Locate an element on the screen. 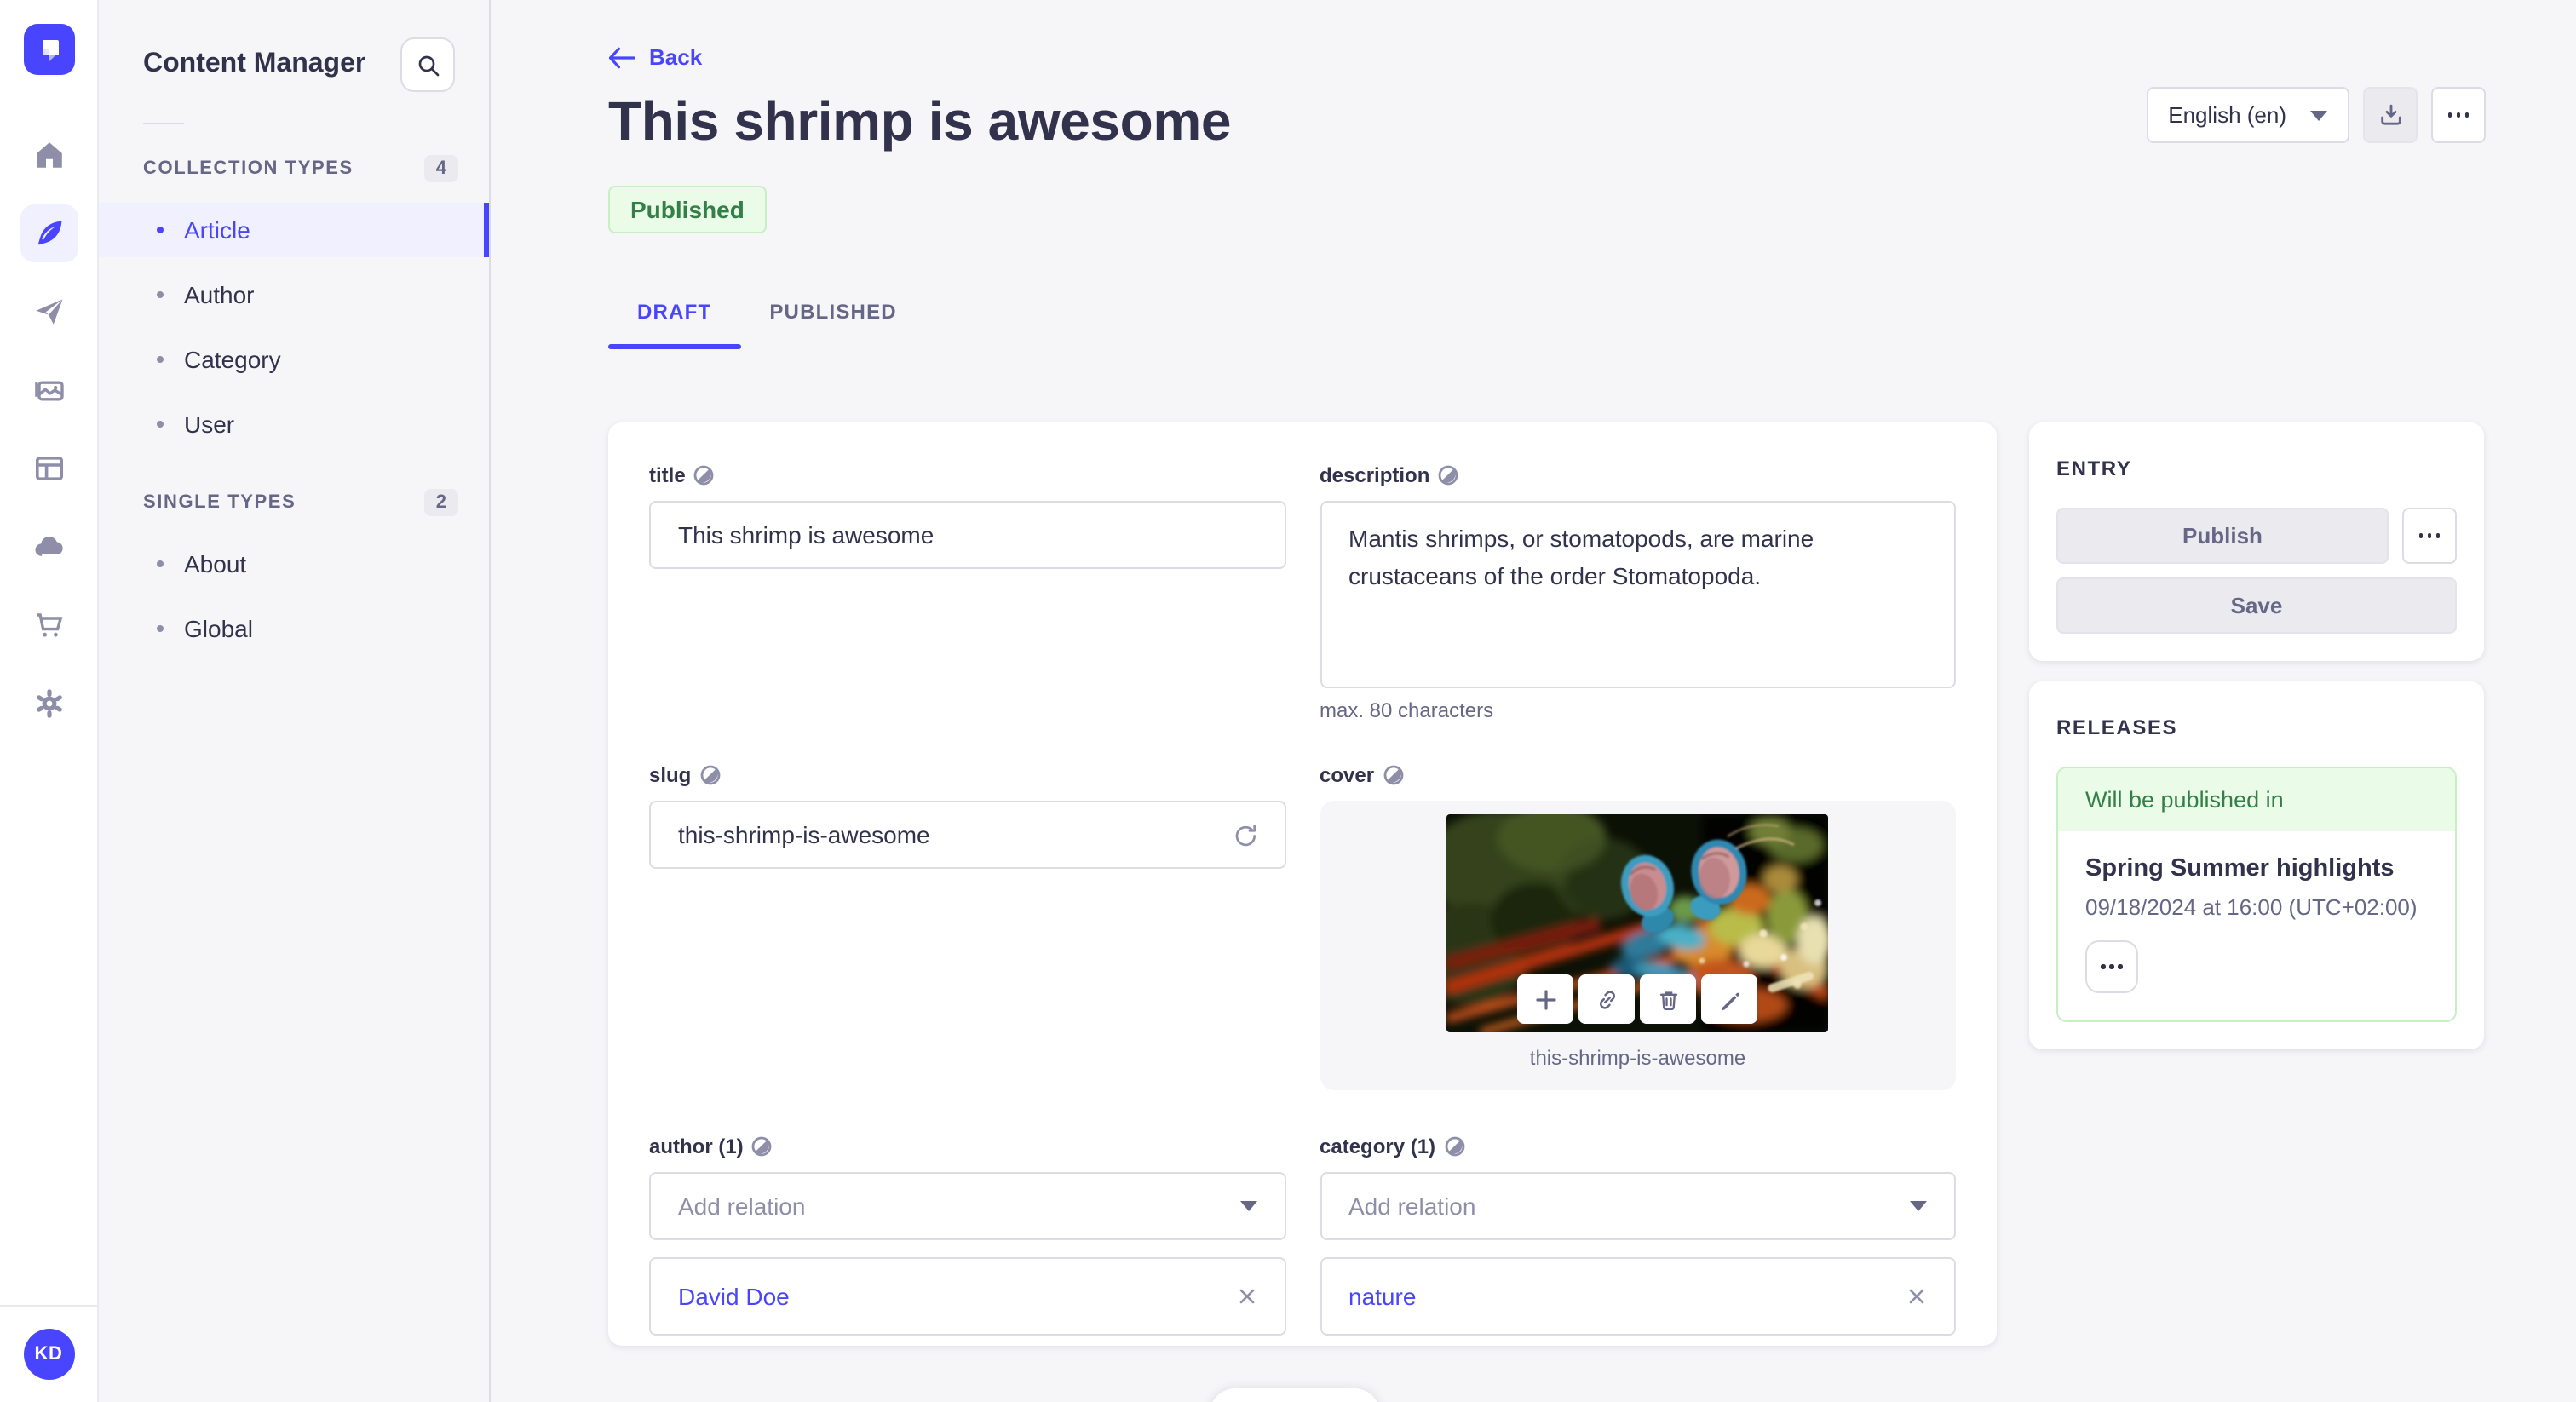  rail-nav is located at coordinates (49, 429).